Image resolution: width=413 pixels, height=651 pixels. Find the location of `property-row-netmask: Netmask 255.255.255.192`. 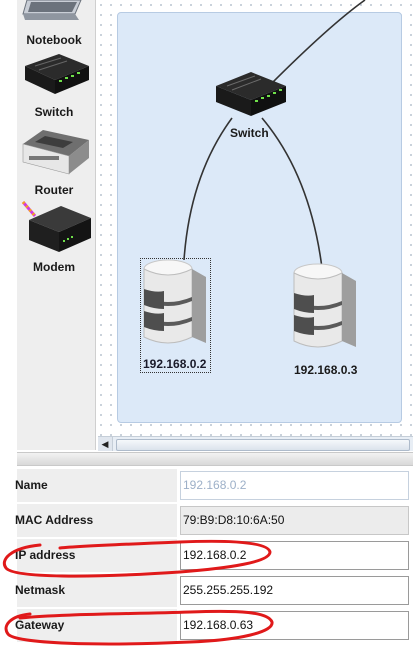

property-row-netmask: Netmask 255.255.255.192 is located at coordinates (206, 590).